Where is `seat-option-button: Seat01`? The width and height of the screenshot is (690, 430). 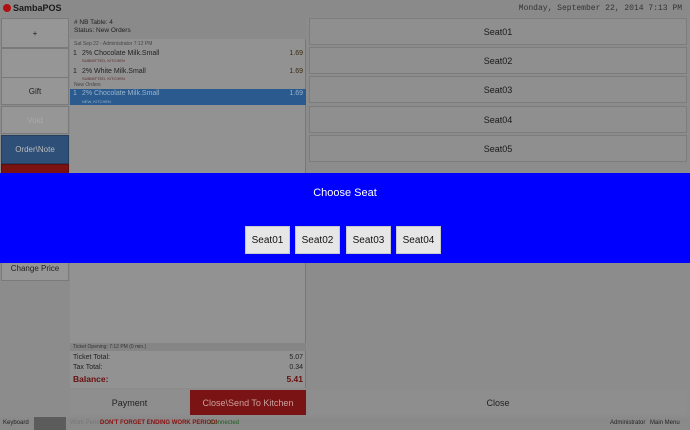 seat-option-button: Seat01 is located at coordinates (267, 240).